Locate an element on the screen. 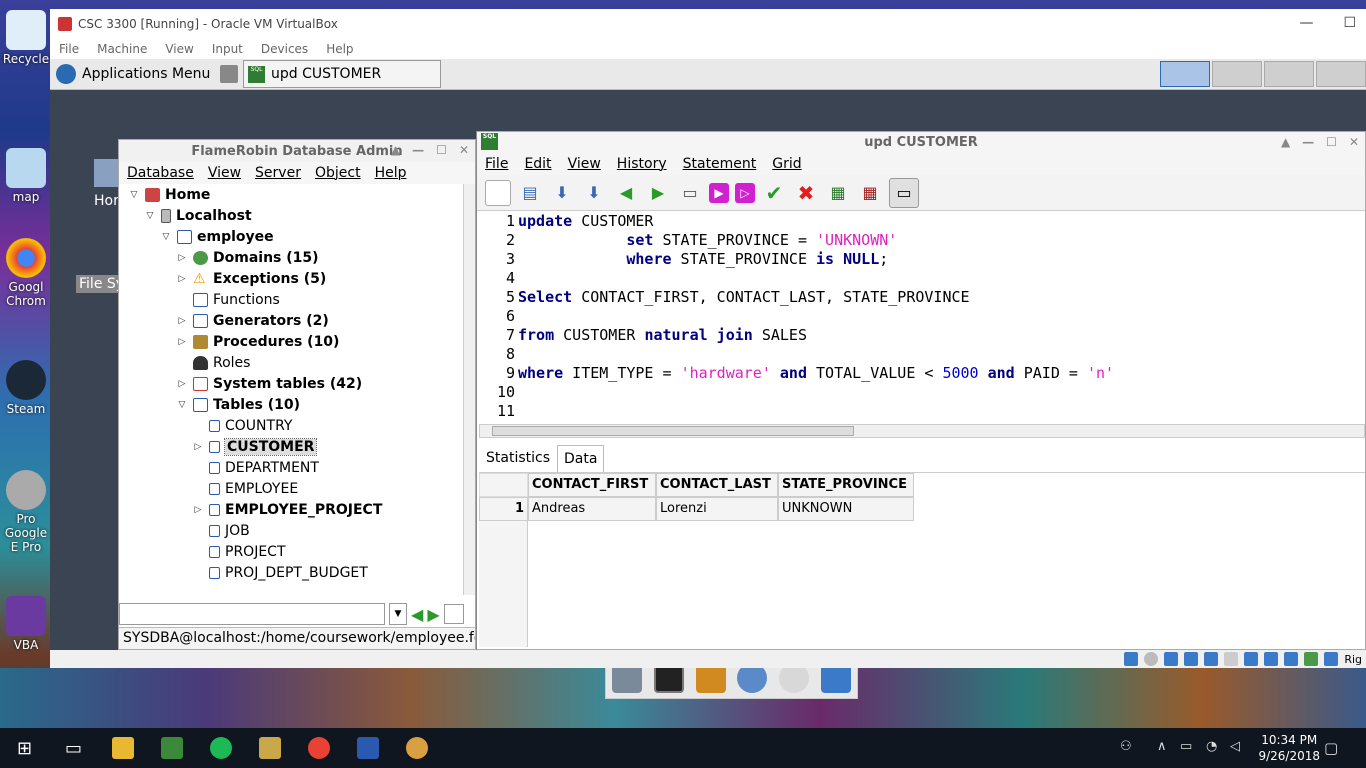 This screenshot has width=1366, height=768. menu-file: File is located at coordinates (69, 49).